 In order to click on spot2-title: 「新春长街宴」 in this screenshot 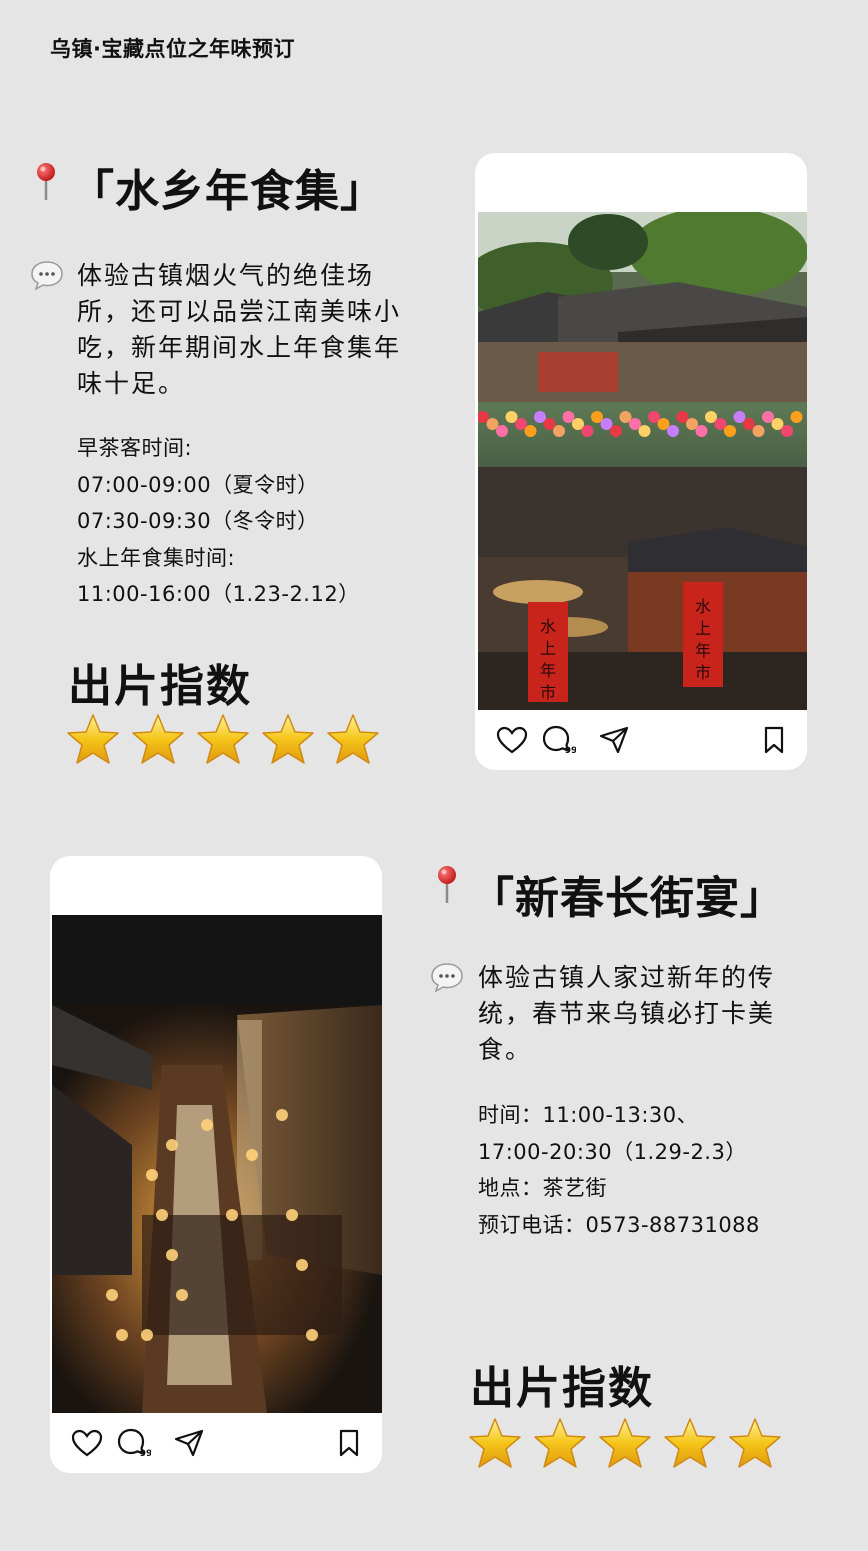, I will do `click(627, 898)`.